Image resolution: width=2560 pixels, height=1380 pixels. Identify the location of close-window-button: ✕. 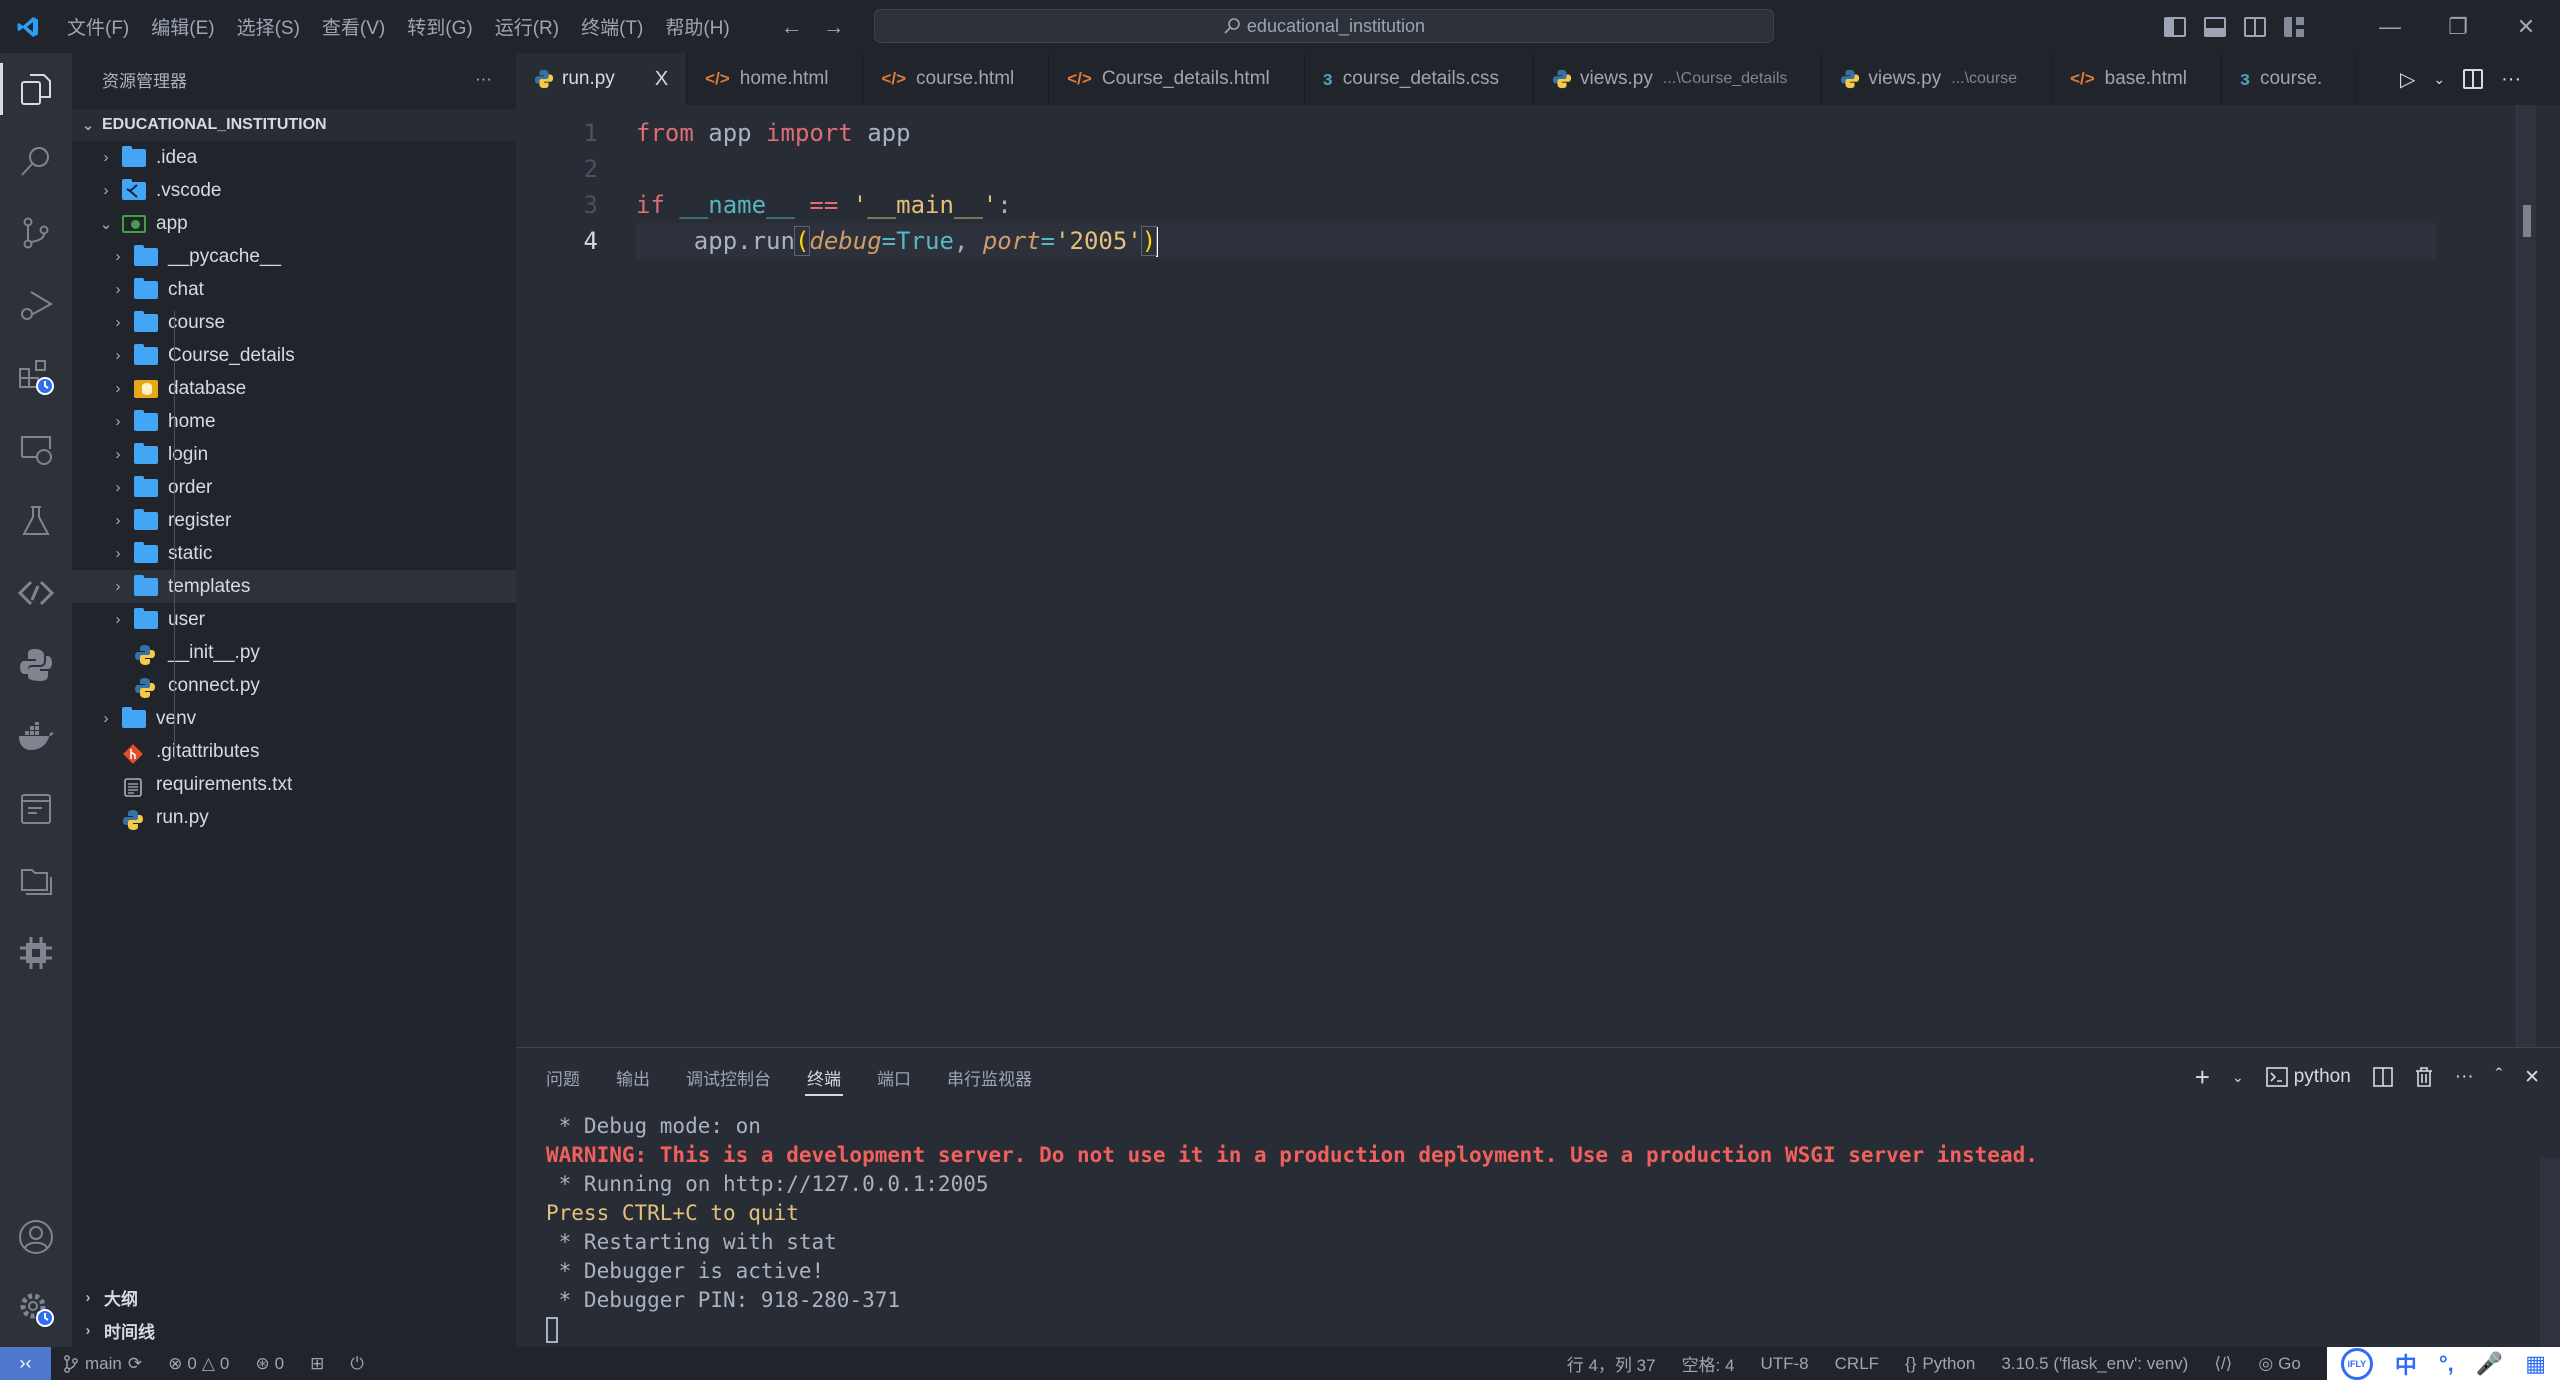
(2526, 27).